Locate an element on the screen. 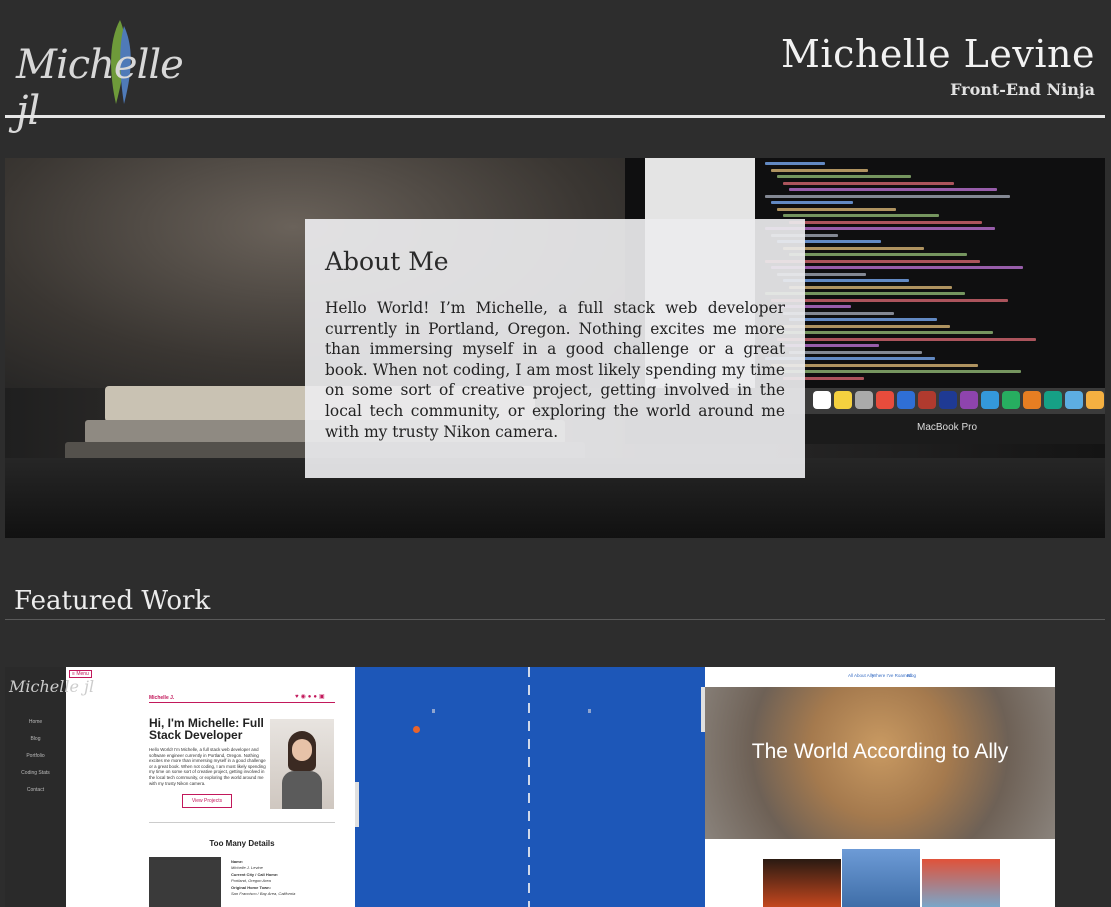  thumb-nav-item: All About Ally is located at coordinates (861, 675).